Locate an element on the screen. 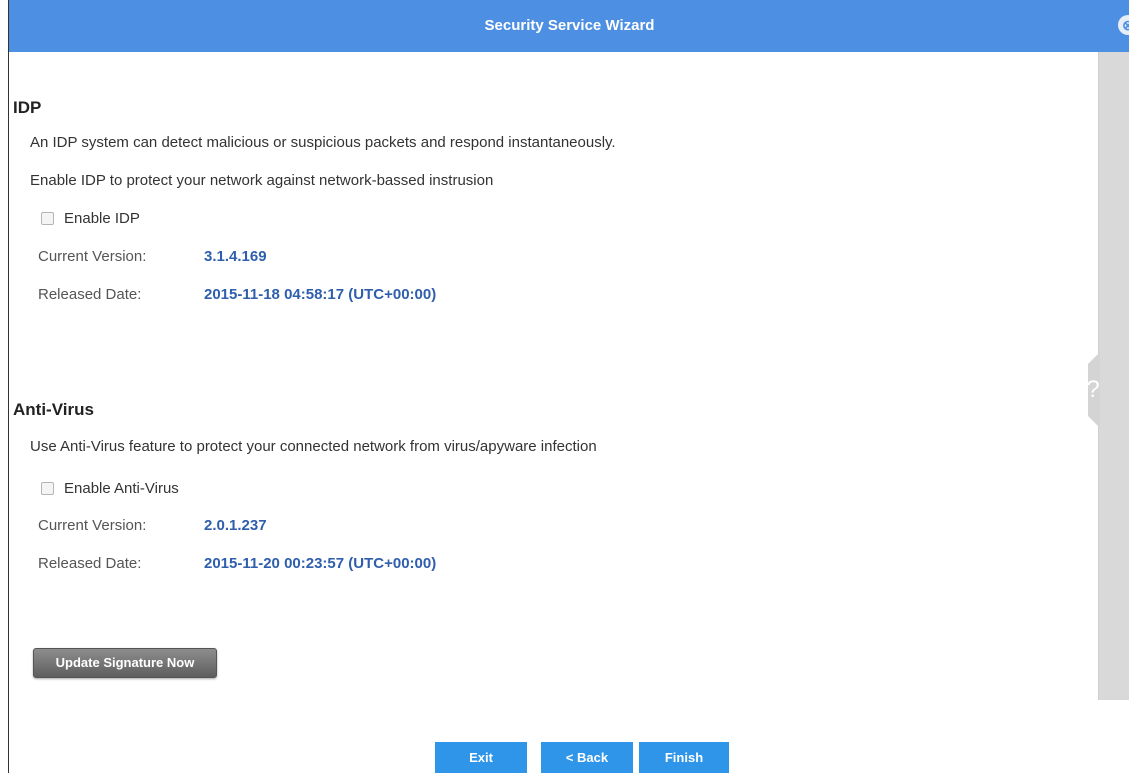 Image resolution: width=1129 pixels, height=773 pixels. antivirus-current-version-value: 2.0.1.237 is located at coordinates (235, 525).